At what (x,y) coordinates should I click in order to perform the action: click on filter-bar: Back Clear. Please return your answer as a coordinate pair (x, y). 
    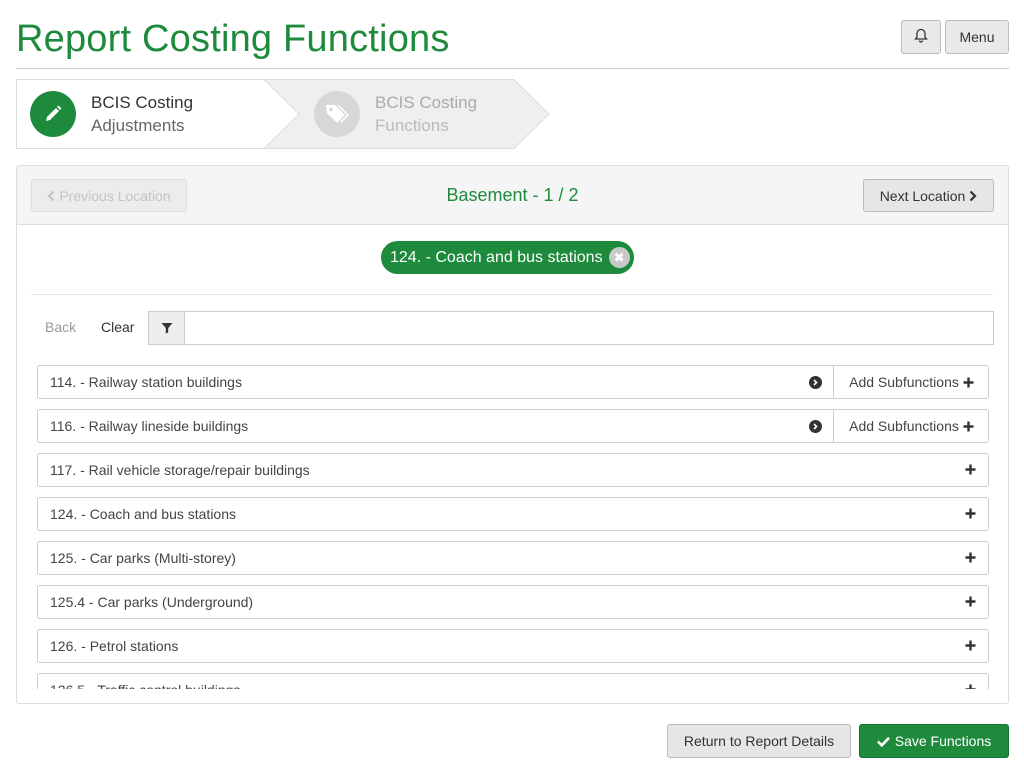
    Looking at the image, I should click on (512, 328).